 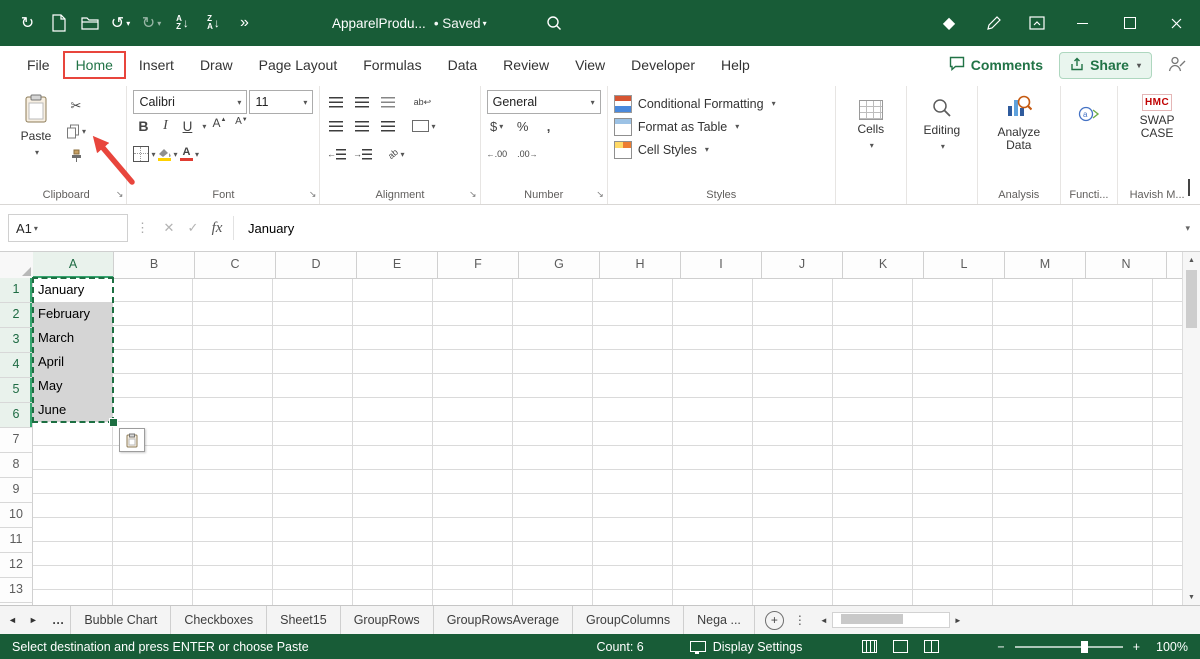 I want to click on number-format-select: General ▾, so click(x=543, y=102).